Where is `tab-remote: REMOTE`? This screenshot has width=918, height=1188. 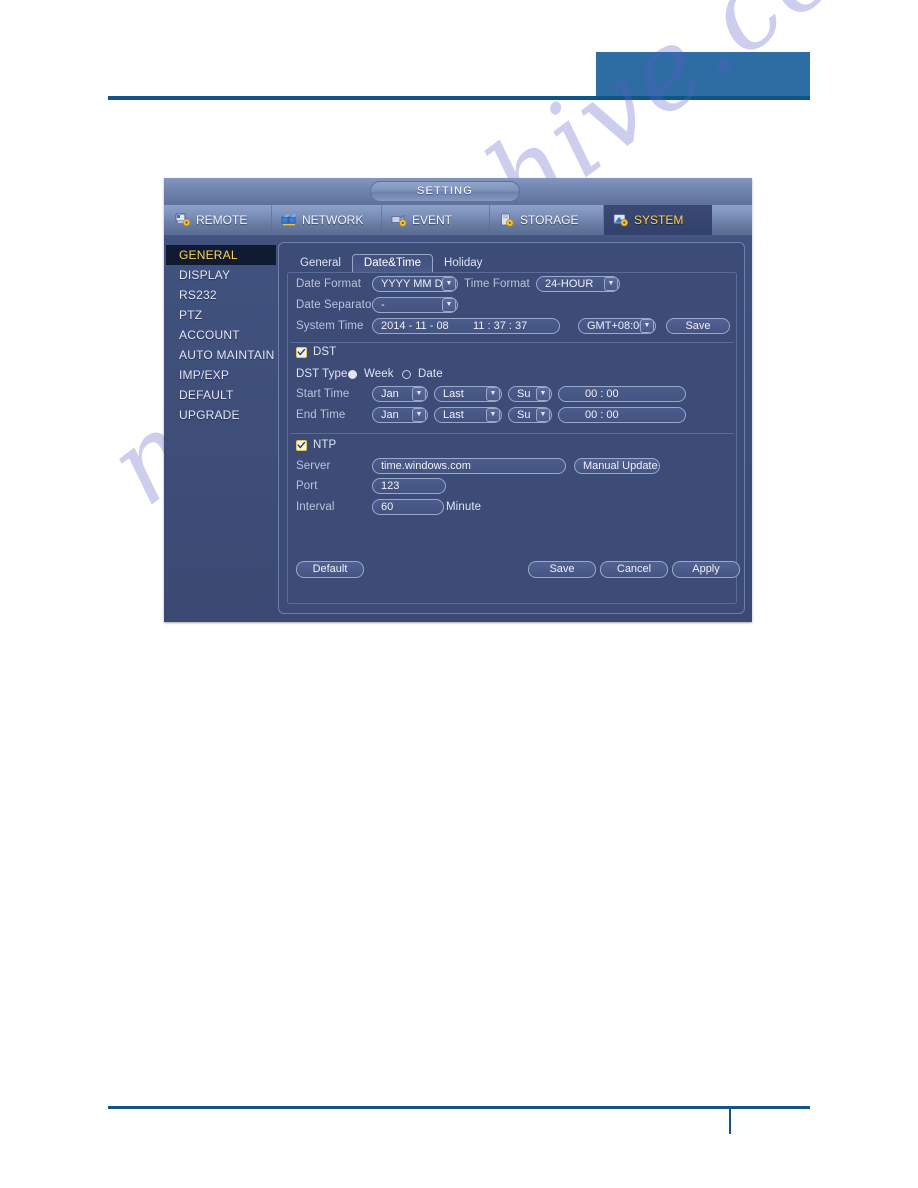
tab-remote: REMOTE is located at coordinates (219, 220).